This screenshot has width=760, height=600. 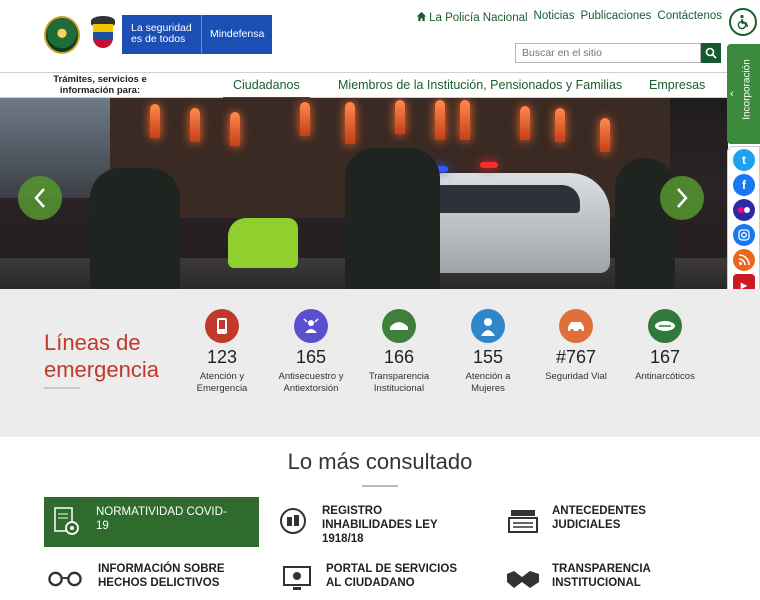 What do you see at coordinates (523, 521) in the screenshot?
I see `id-card-icon` at bounding box center [523, 521].